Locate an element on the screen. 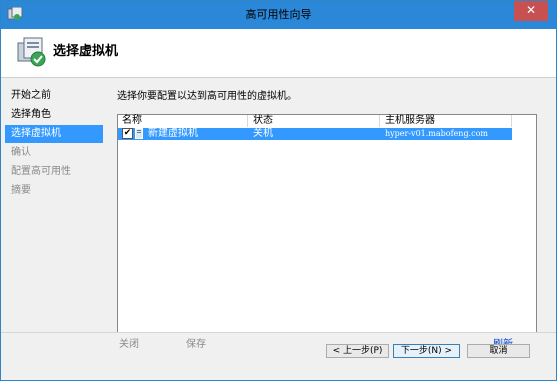 The image size is (557, 381). vm-name: 新建虚拟机 is located at coordinates (173, 133).